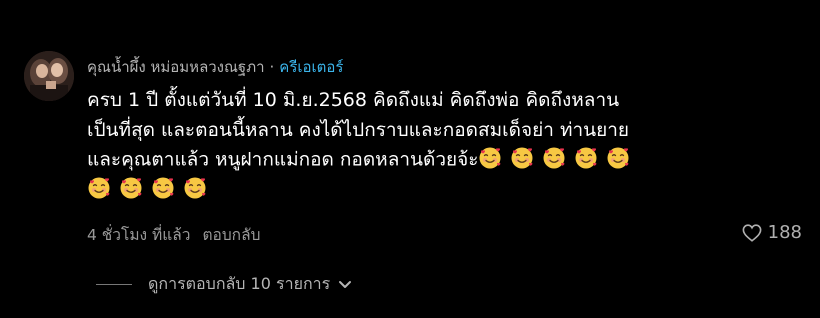  I want to click on timestamp: 4 ชั่วโมง ที่แล้ว, so click(139, 235).